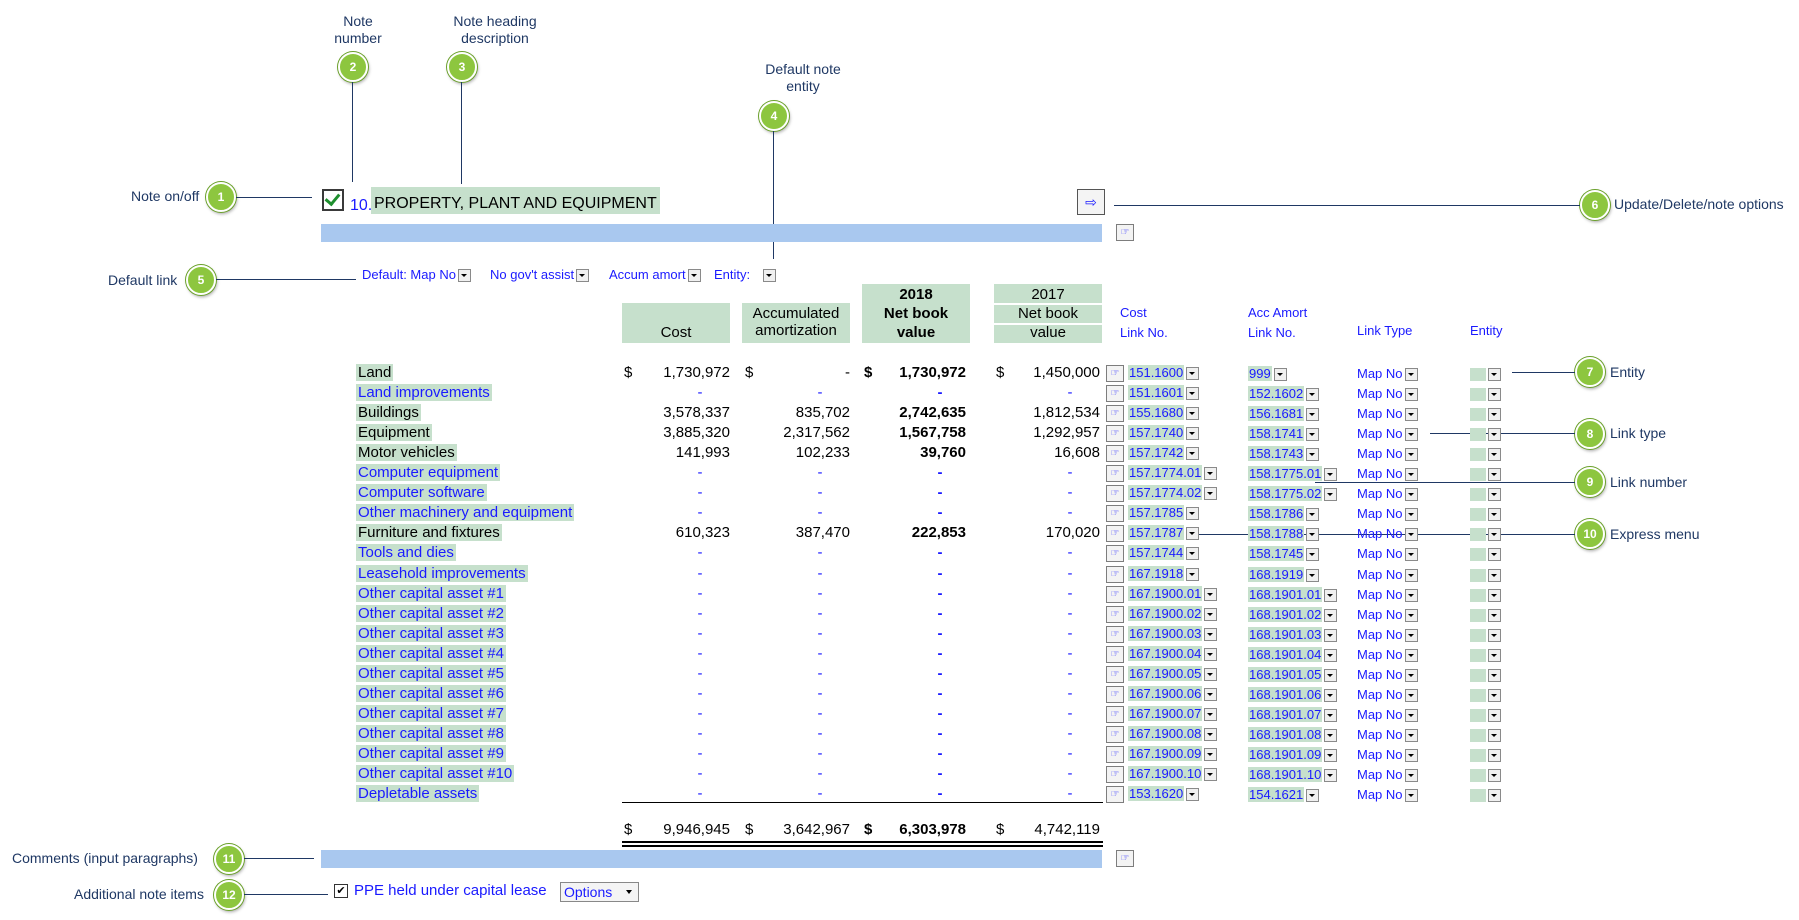  Describe the element at coordinates (1164, 574) in the screenshot. I see `cost-link-dropdown: 167.1918` at that location.